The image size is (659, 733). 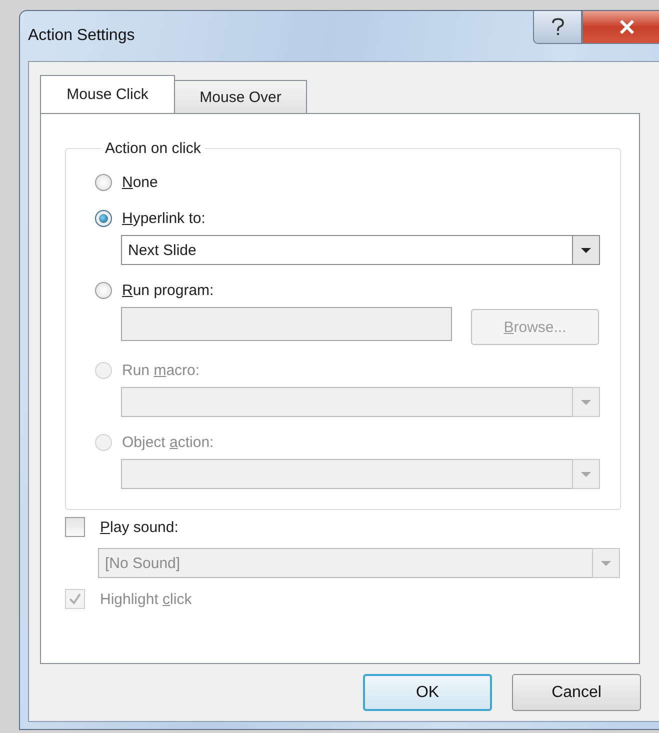 I want to click on radio-label: Run macro:, so click(x=161, y=370).